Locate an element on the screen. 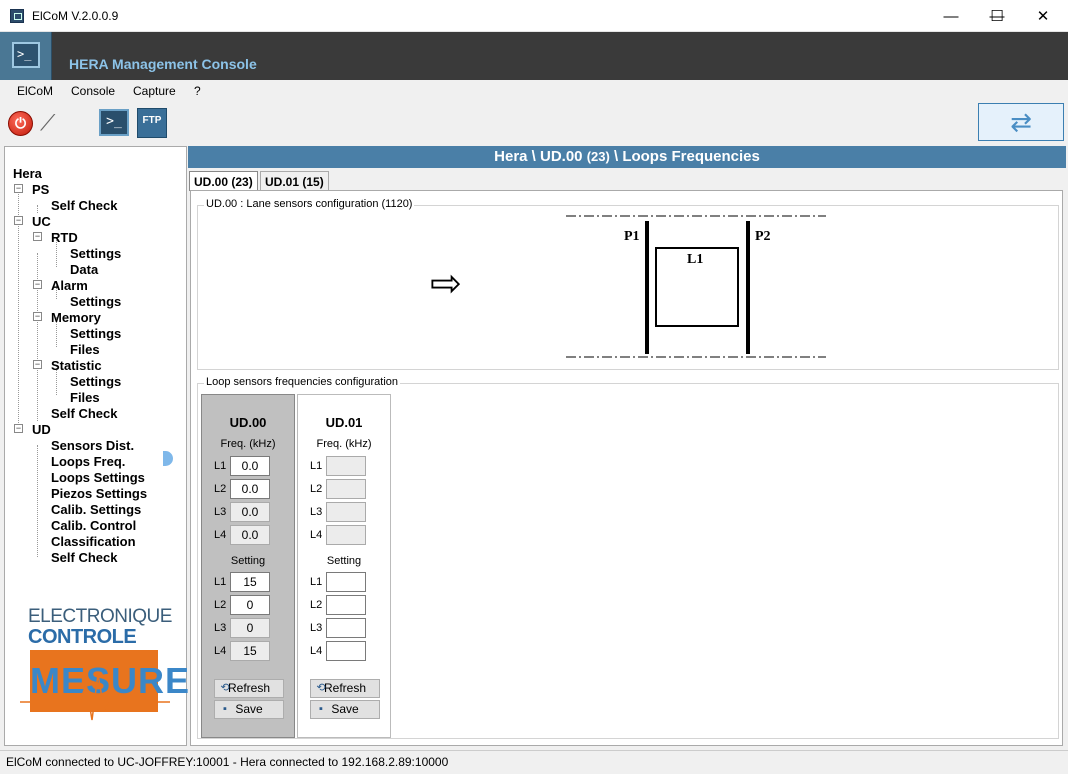  page-title-path: Hera \ UD.00 is located at coordinates (540, 156).